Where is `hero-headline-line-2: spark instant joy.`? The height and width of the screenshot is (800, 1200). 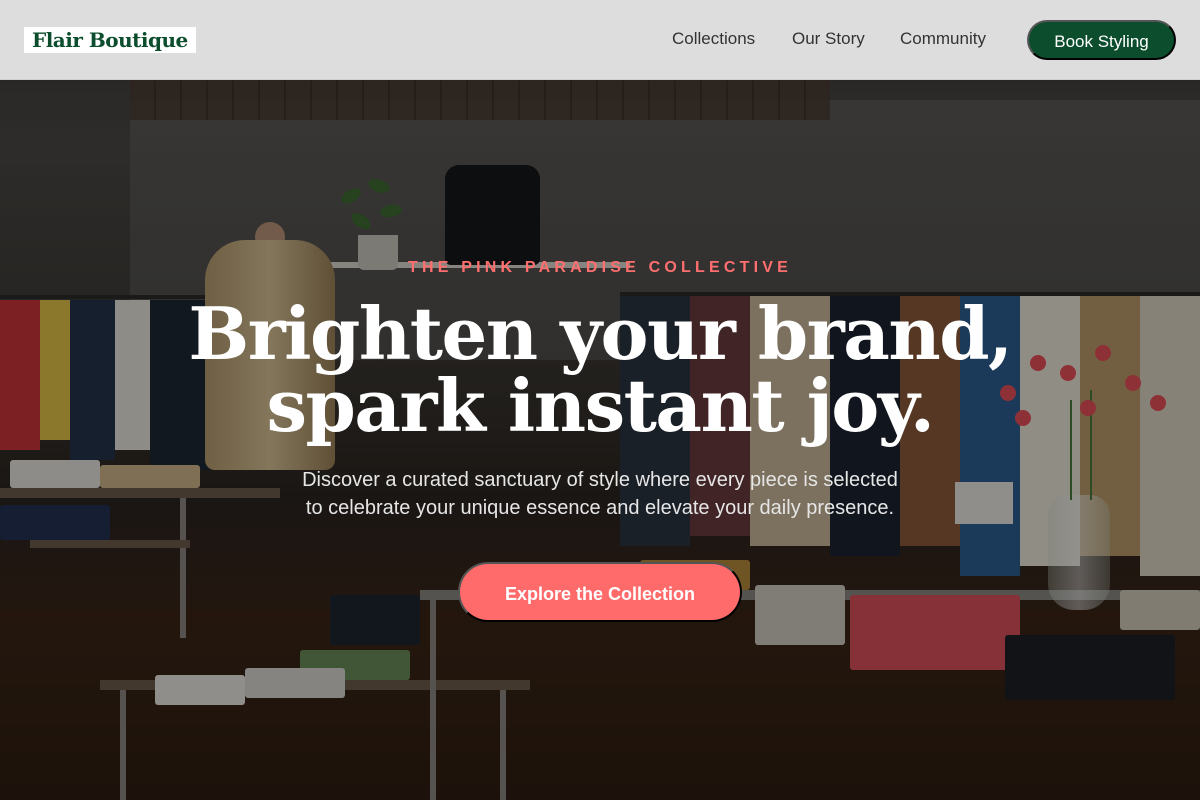 hero-headline-line-2: spark instant joy. is located at coordinates (600, 405).